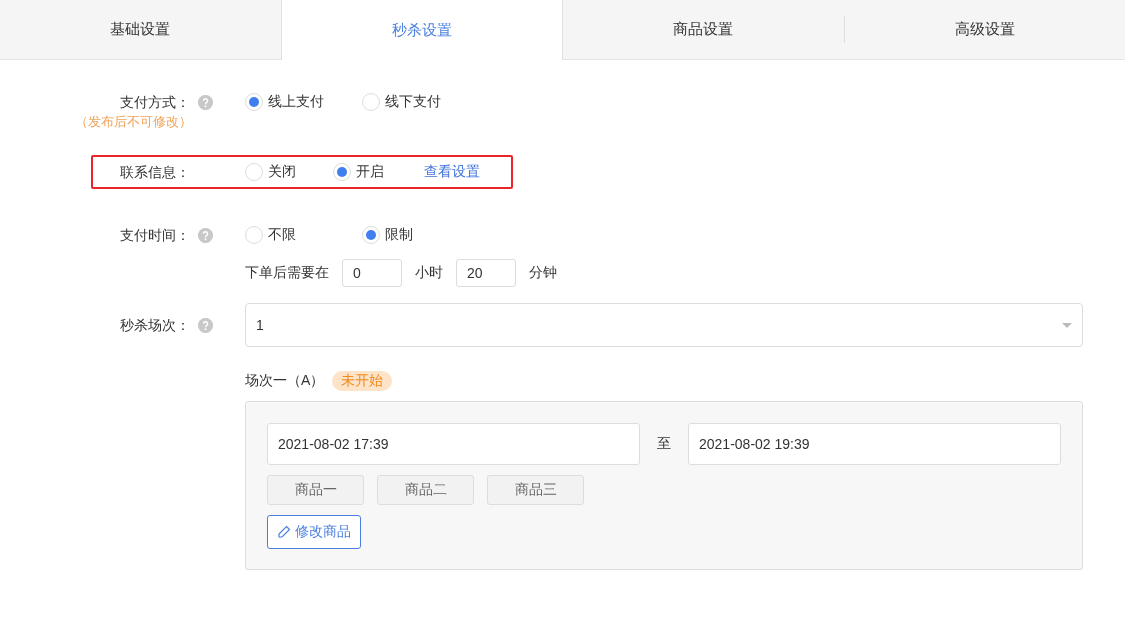  Describe the element at coordinates (362, 381) in the screenshot. I see `status-badge: 未开始` at that location.